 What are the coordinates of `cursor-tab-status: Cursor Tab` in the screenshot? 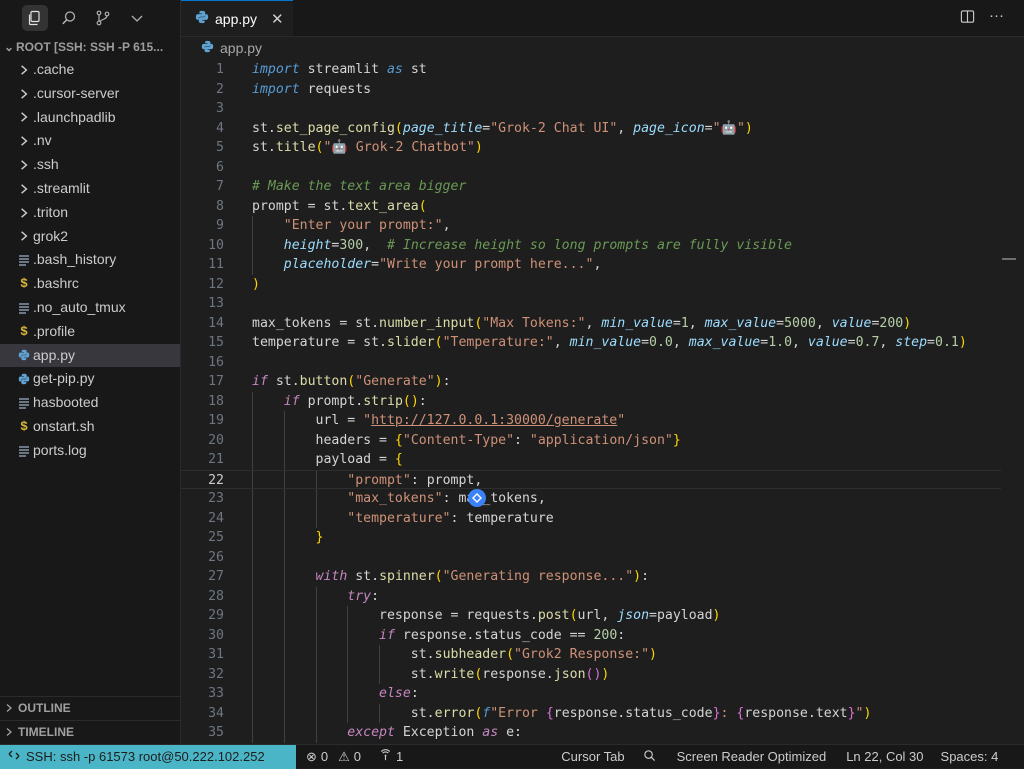 It's located at (592, 756).